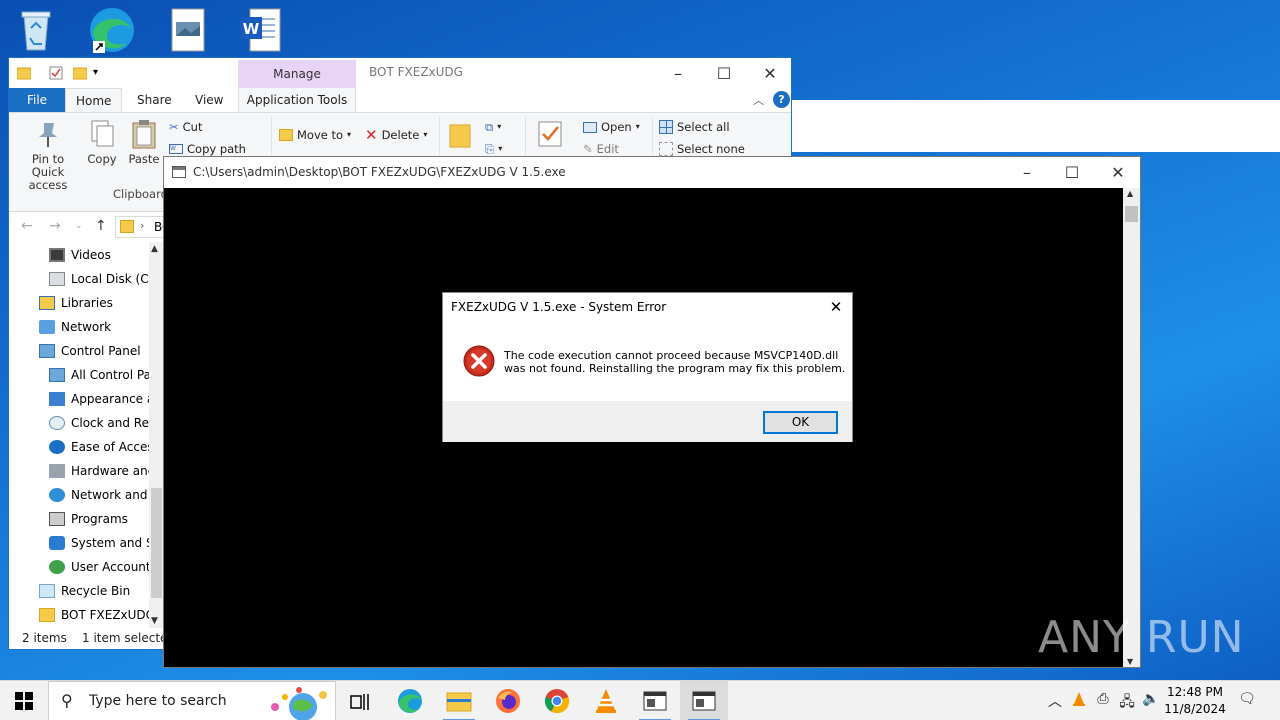 This screenshot has height=720, width=1280. Describe the element at coordinates (655, 700) in the screenshot. I see `taskbar-app-window` at that location.